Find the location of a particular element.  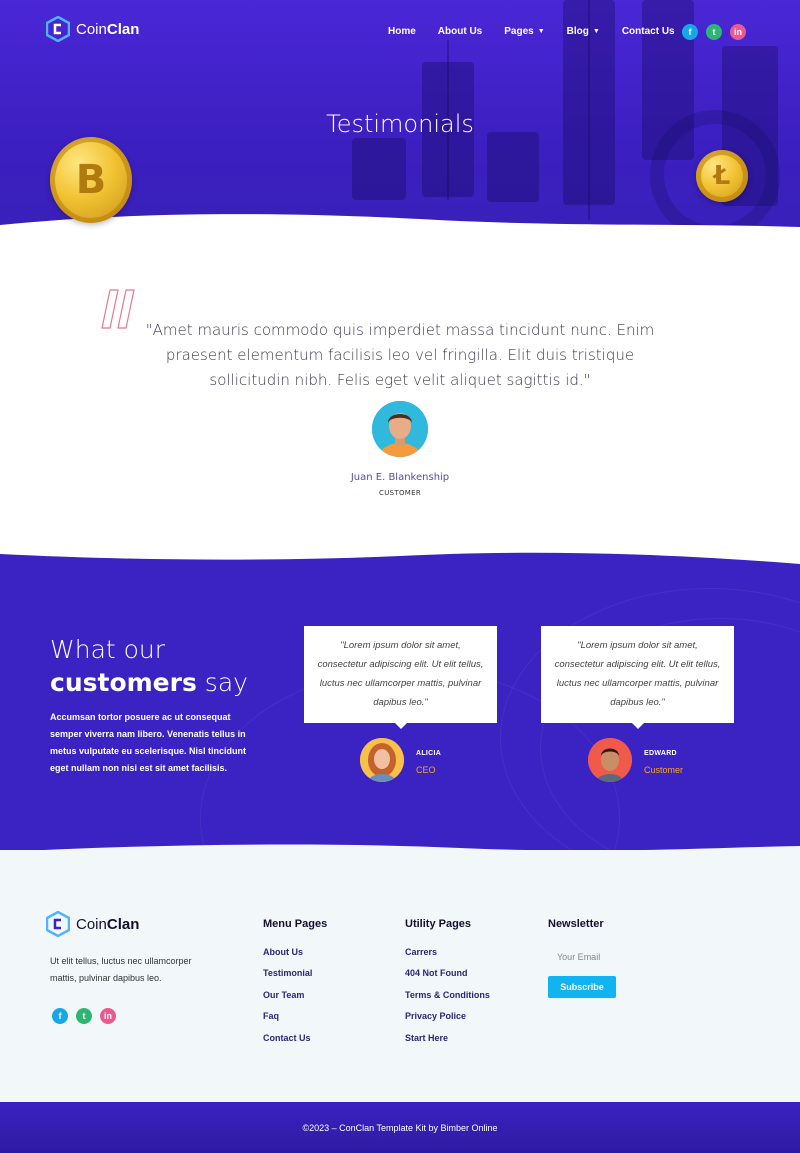

top-wave-divider is located at coordinates (400, 556).